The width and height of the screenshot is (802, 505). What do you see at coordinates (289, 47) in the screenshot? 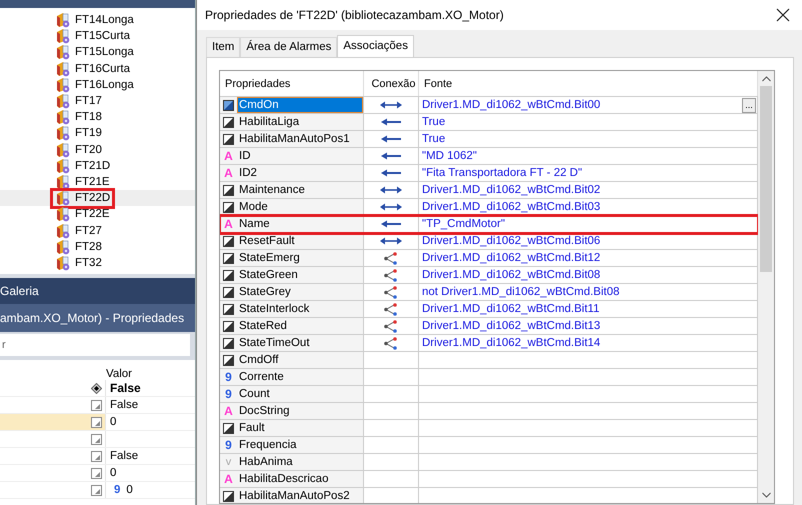
I see `tab: Área de Alarmes` at bounding box center [289, 47].